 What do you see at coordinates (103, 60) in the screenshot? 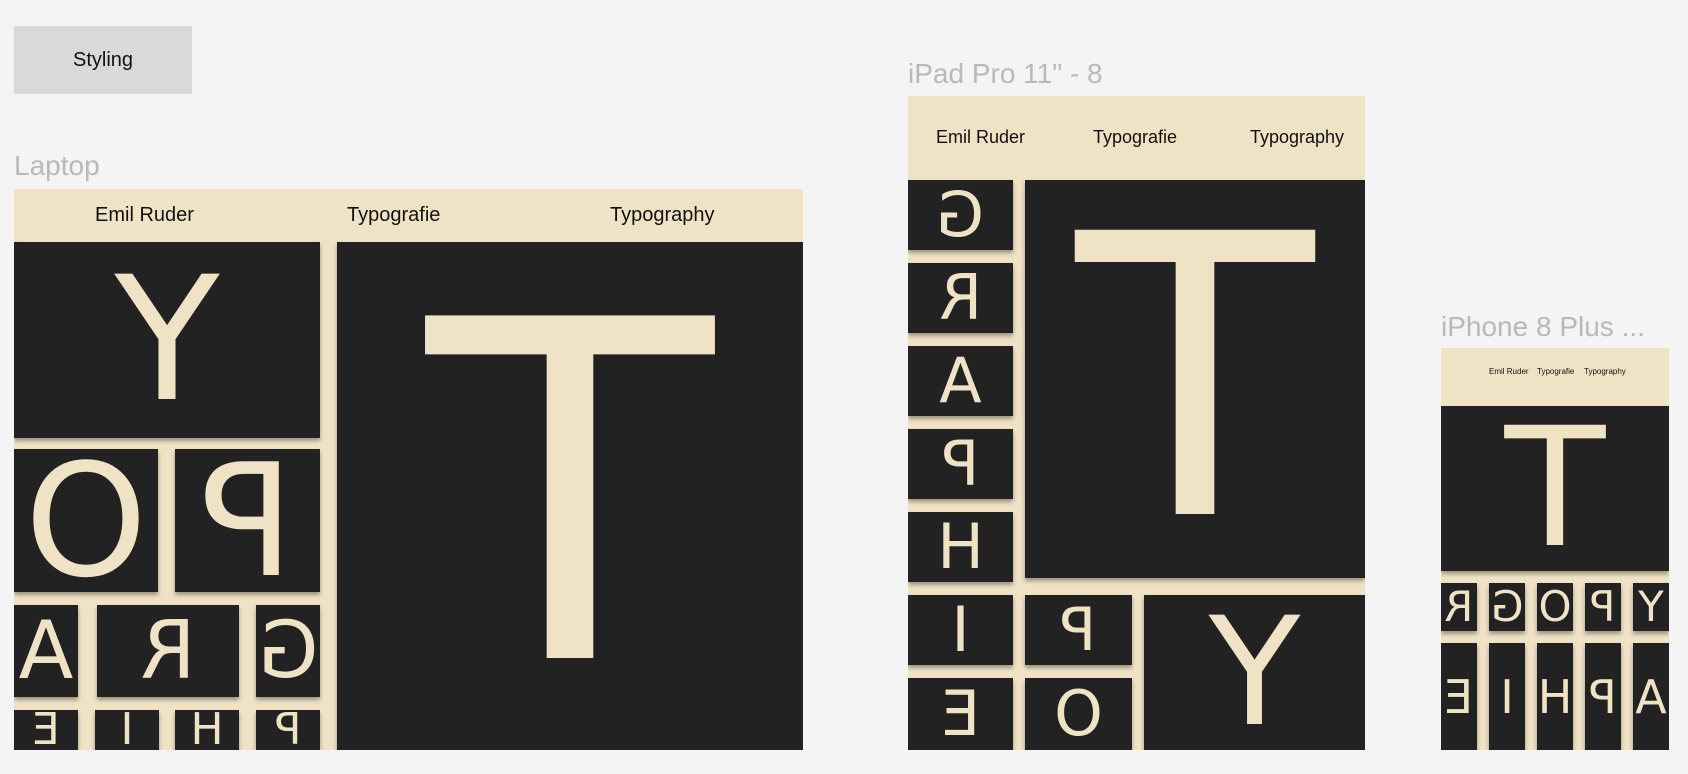
I see `styling-button: Styling` at bounding box center [103, 60].